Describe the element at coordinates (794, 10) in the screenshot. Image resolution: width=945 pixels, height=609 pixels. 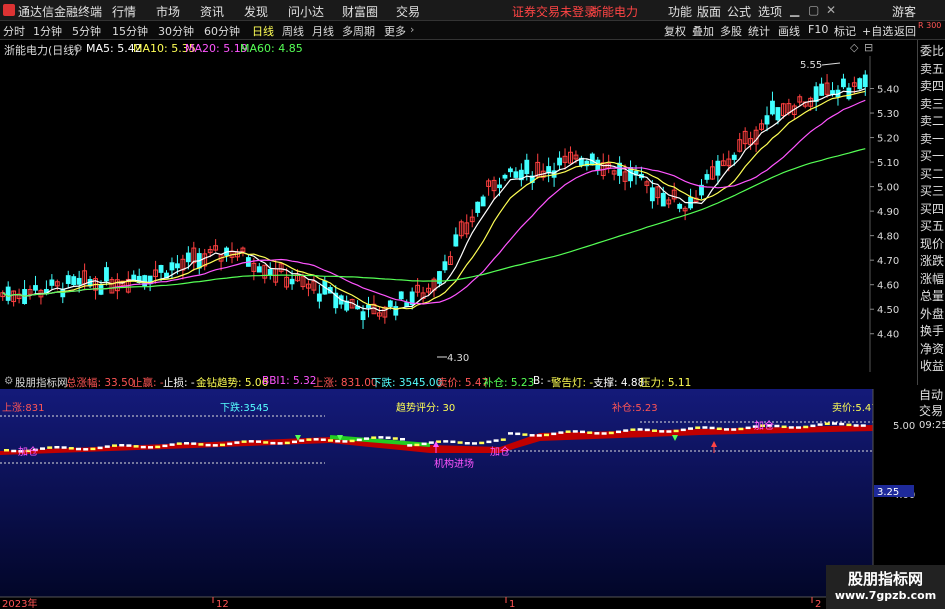
I see `minimize-icon: ▁` at that location.